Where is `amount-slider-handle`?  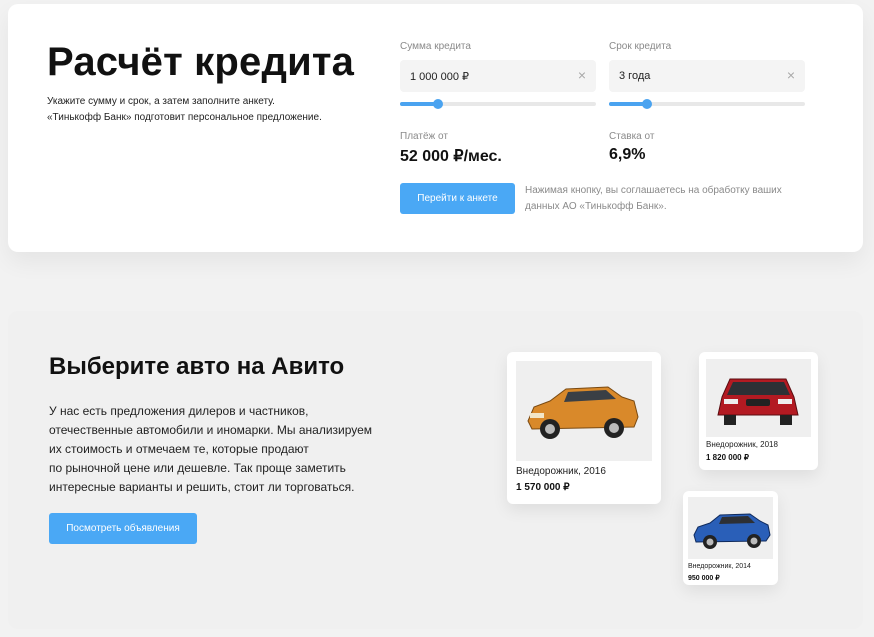
amount-slider-handle is located at coordinates (438, 104).